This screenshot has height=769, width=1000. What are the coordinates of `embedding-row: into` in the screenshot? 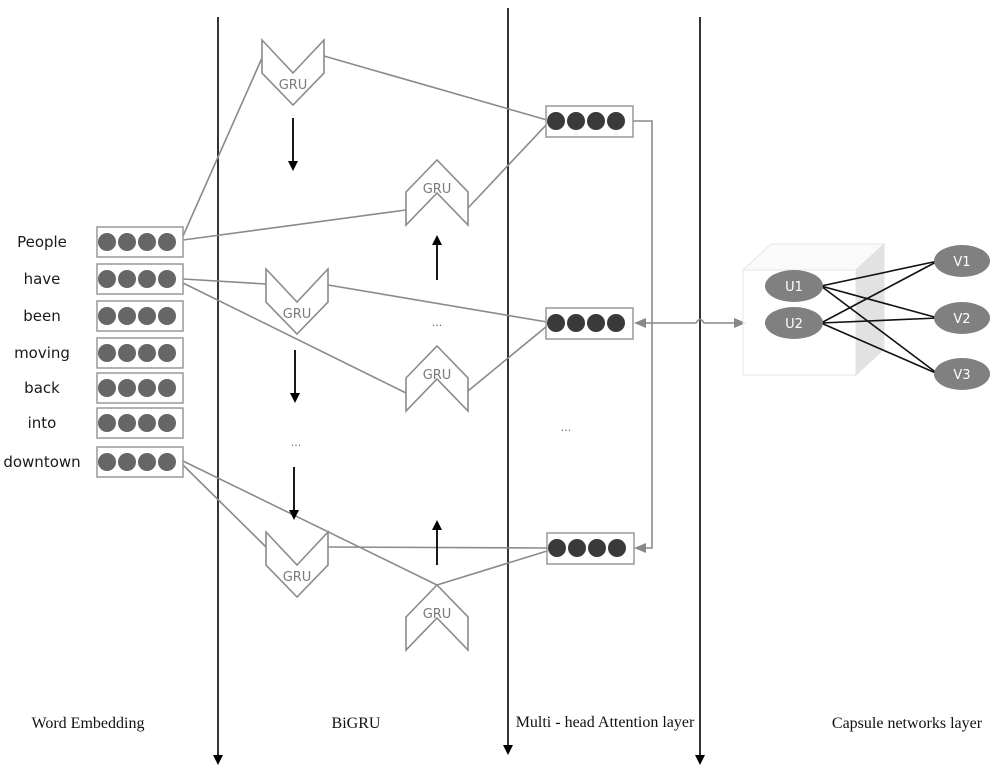 It's located at (106, 423).